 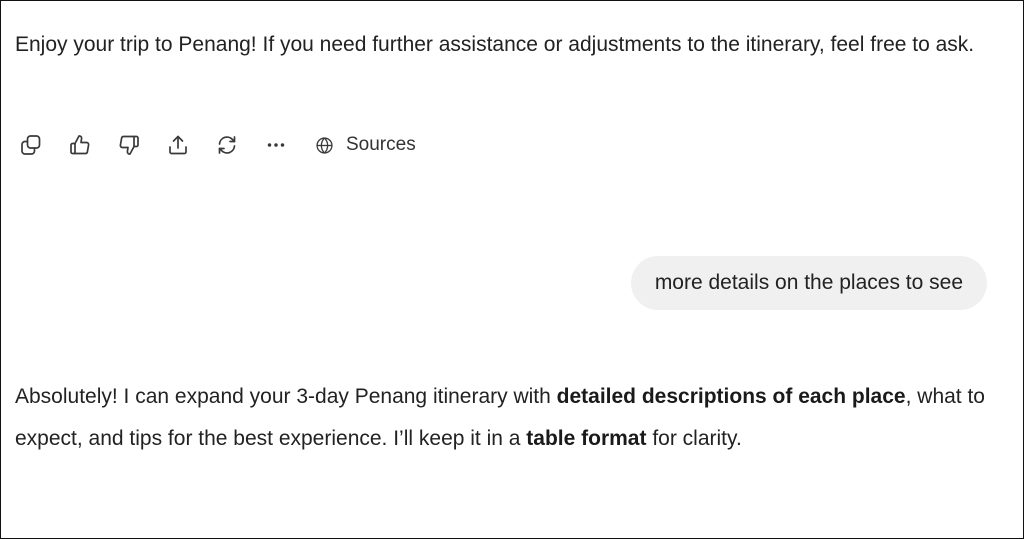 What do you see at coordinates (694, 438) in the screenshot?
I see `assistant-message-segment: for clarity.` at bounding box center [694, 438].